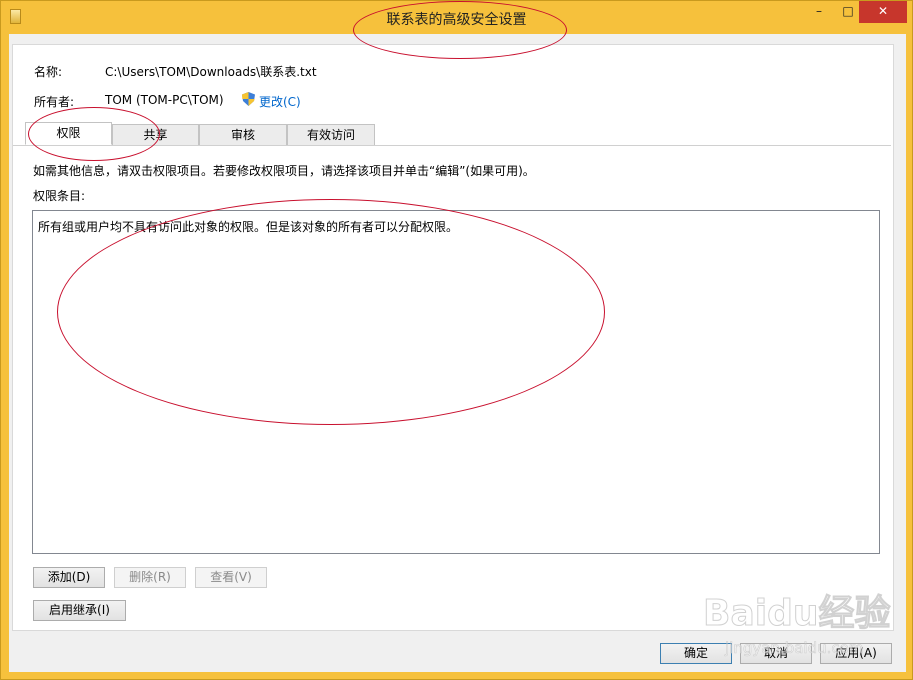 The width and height of the screenshot is (913, 680). Describe the element at coordinates (248, 227) in the screenshot. I see `empty-list-message: 所有组或用户均不具有访问此对象的权限。但是该对象的所有者可以分配权限。` at that location.